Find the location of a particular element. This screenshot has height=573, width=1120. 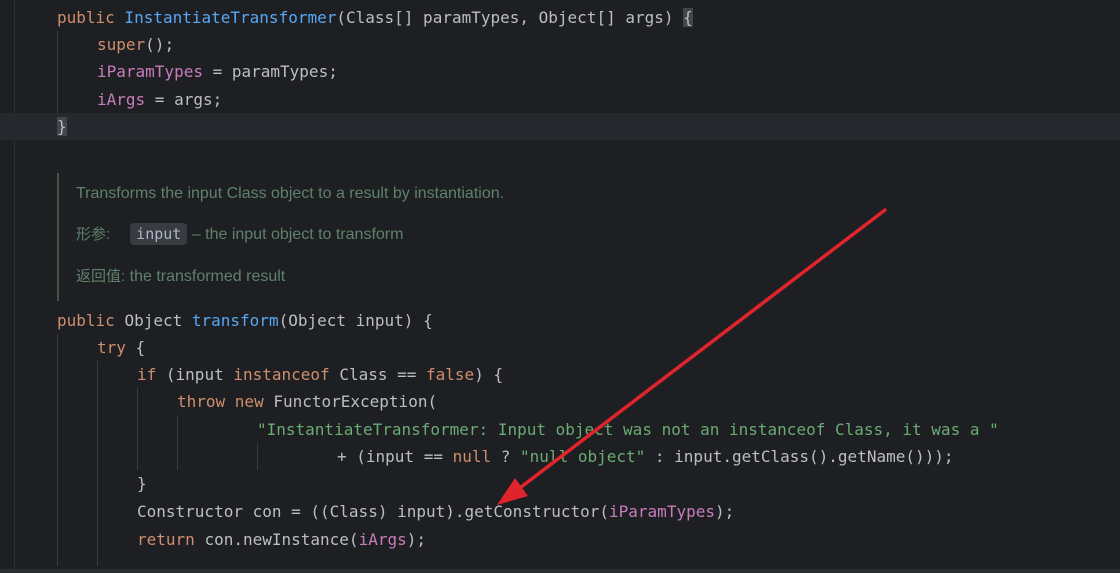

code-token: : input.getClass().getName())); is located at coordinates (799, 456).